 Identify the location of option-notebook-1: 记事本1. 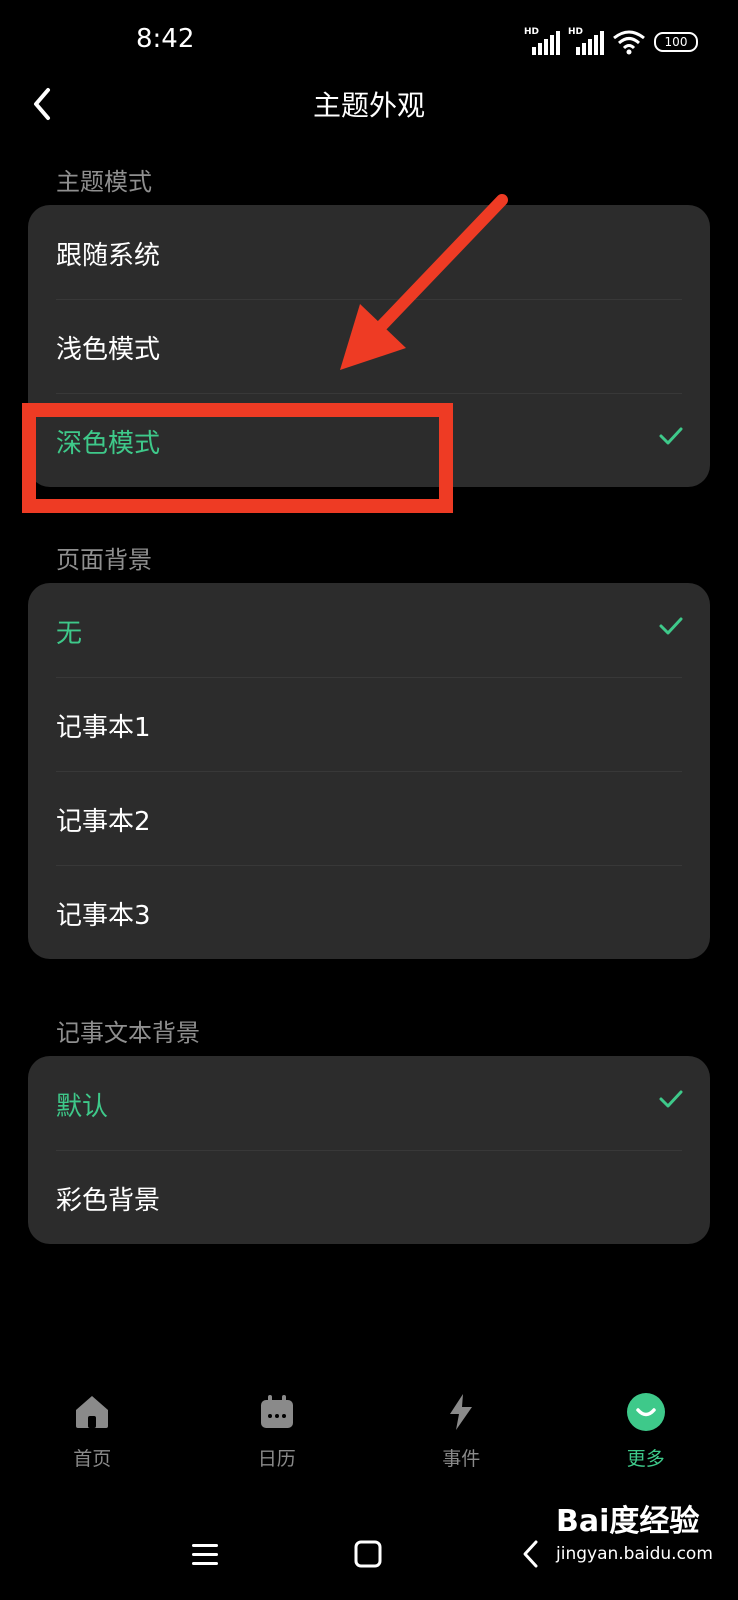
(369, 724).